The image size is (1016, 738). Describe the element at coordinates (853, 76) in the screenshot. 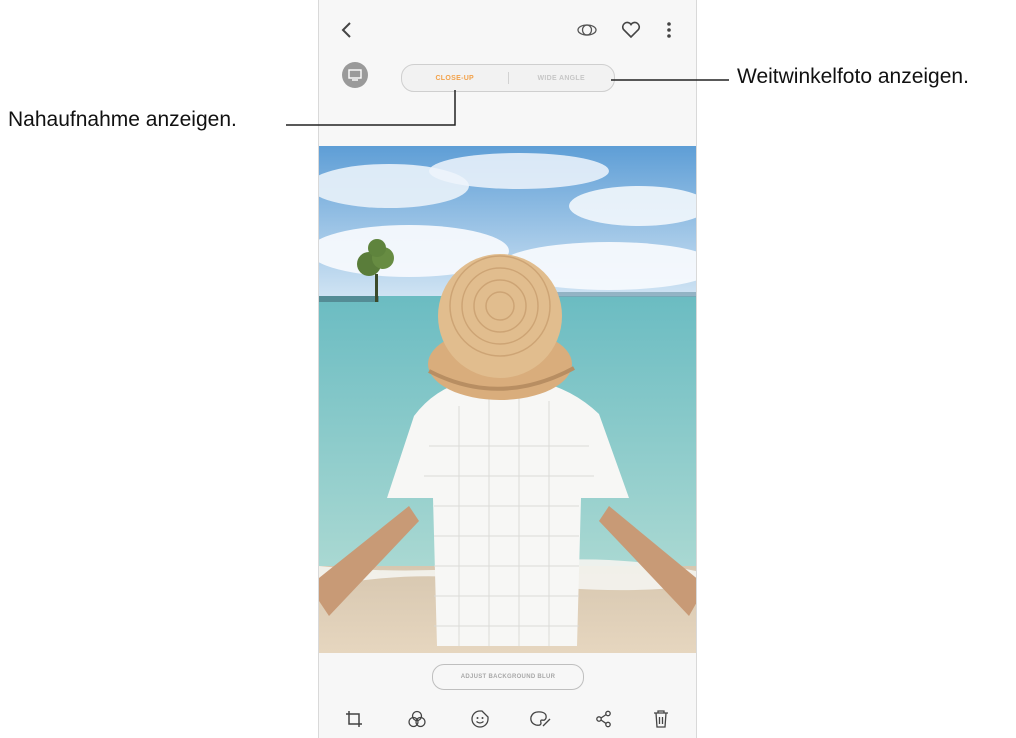

I see `wide-angle-callout: Weitwinkelfoto anzeigen.` at that location.